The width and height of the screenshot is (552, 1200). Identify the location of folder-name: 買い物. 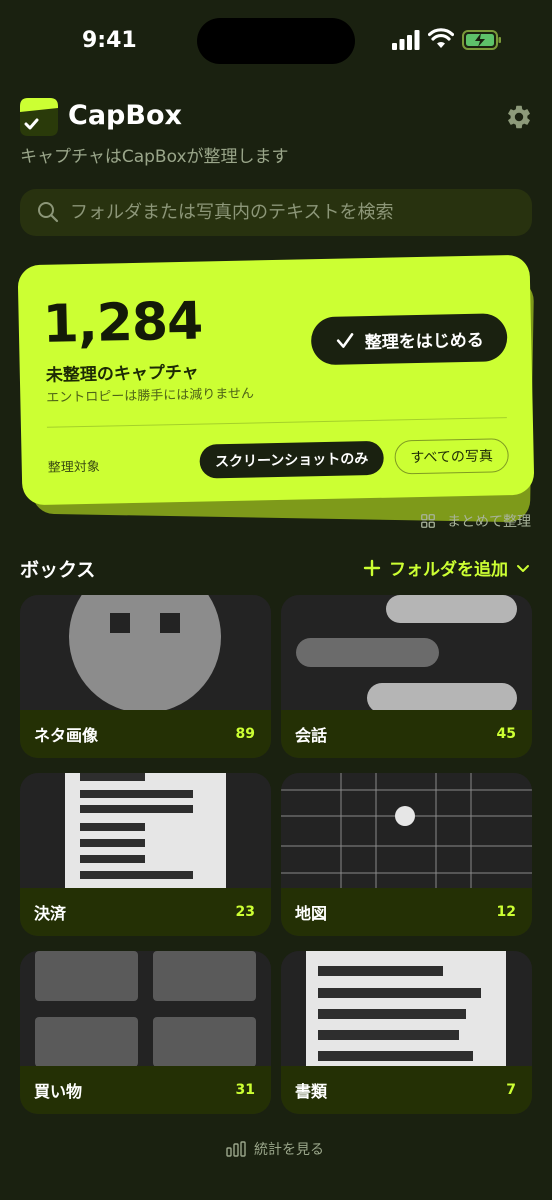
(58, 1091).